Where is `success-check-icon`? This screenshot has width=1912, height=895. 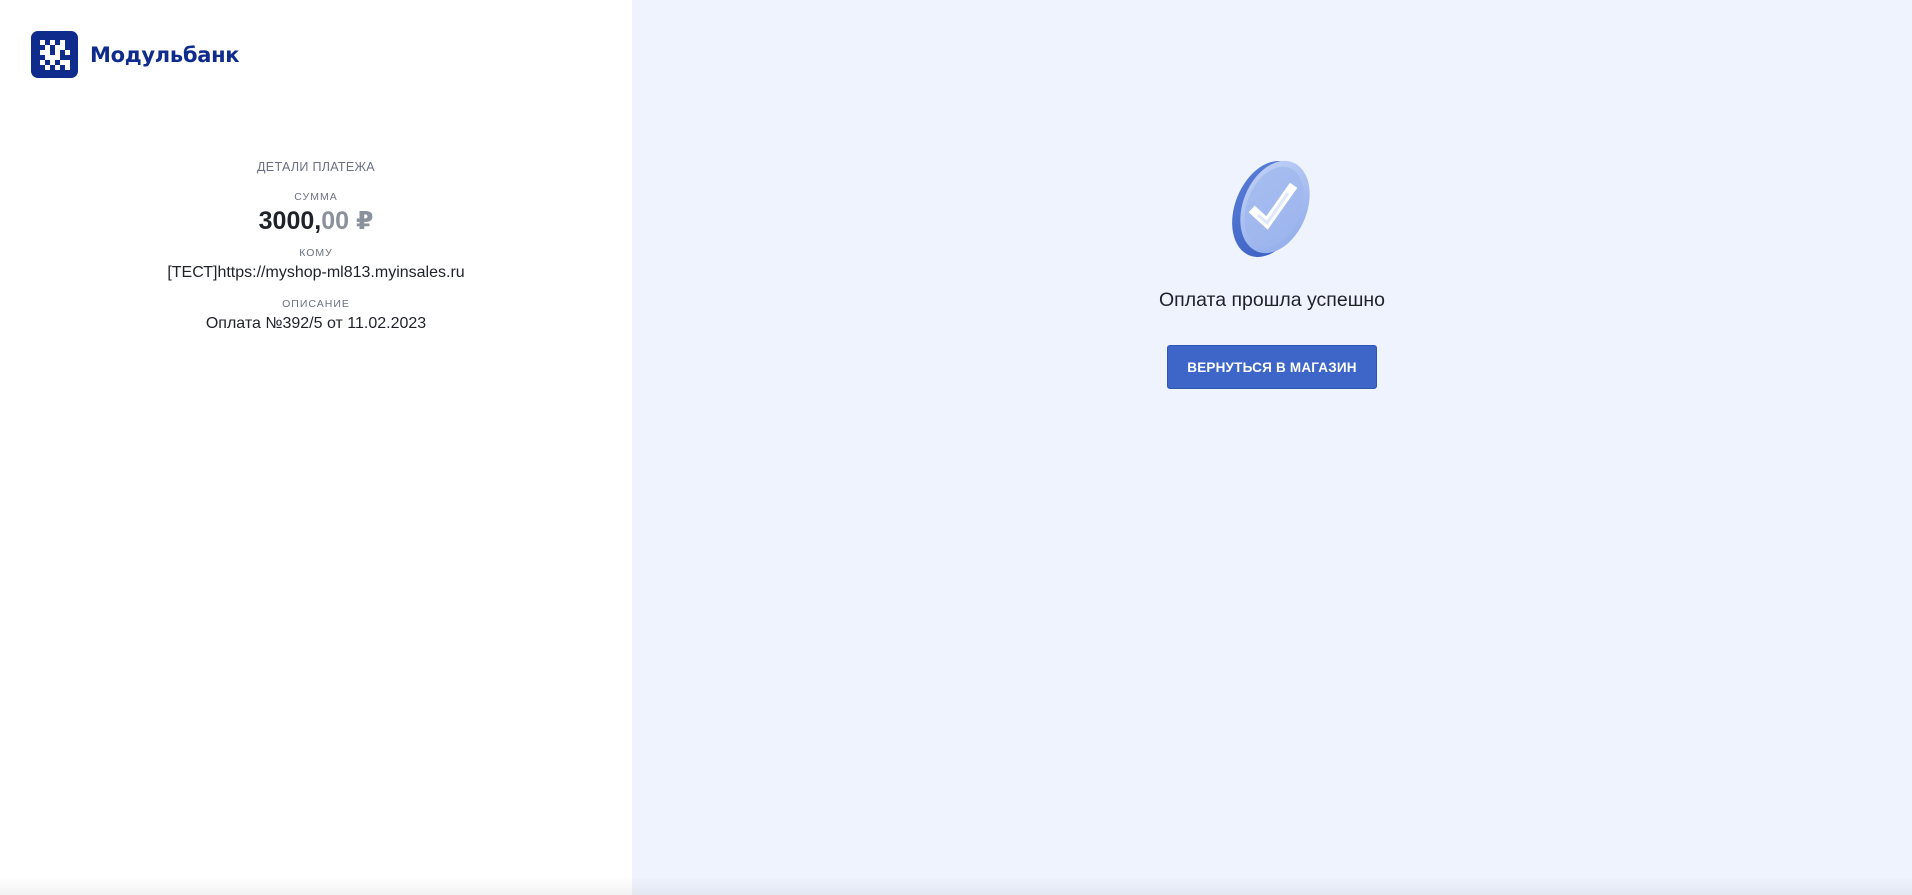
success-check-icon is located at coordinates (1272, 208).